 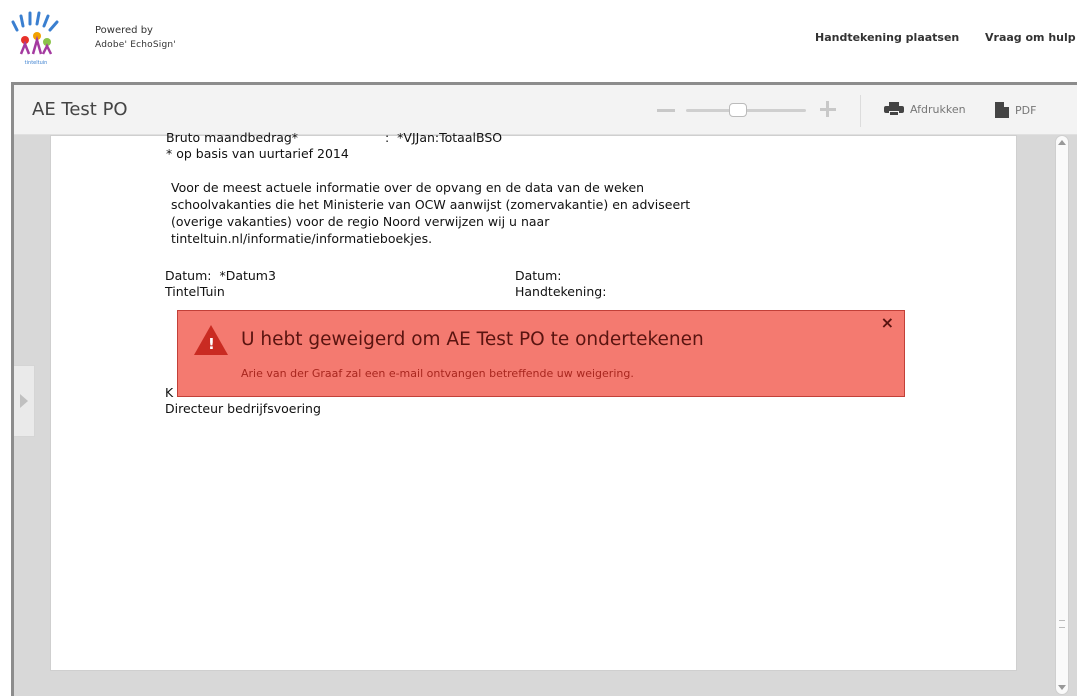 I want to click on zoom-in-button, so click(x=828, y=109).